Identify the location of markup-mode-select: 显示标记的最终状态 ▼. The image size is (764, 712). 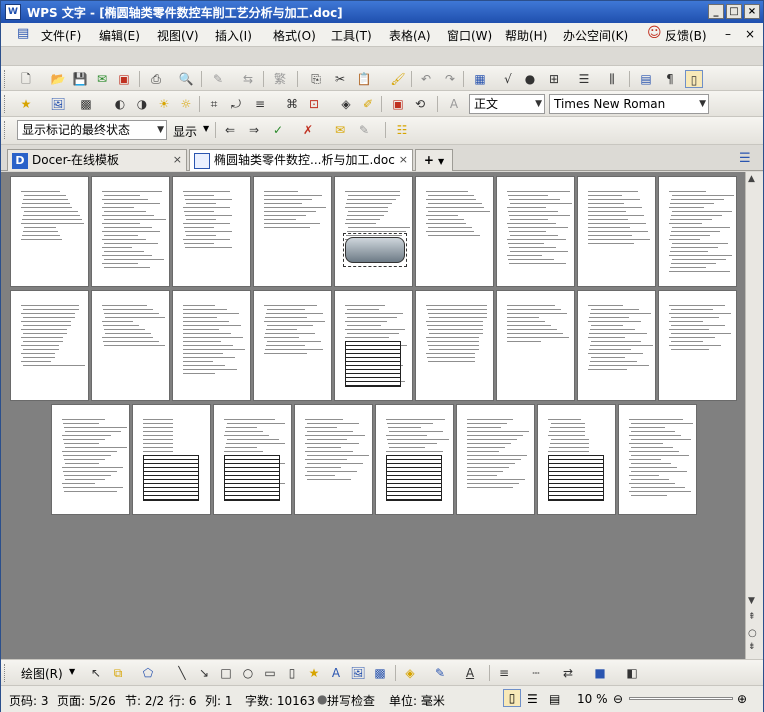
(92, 130).